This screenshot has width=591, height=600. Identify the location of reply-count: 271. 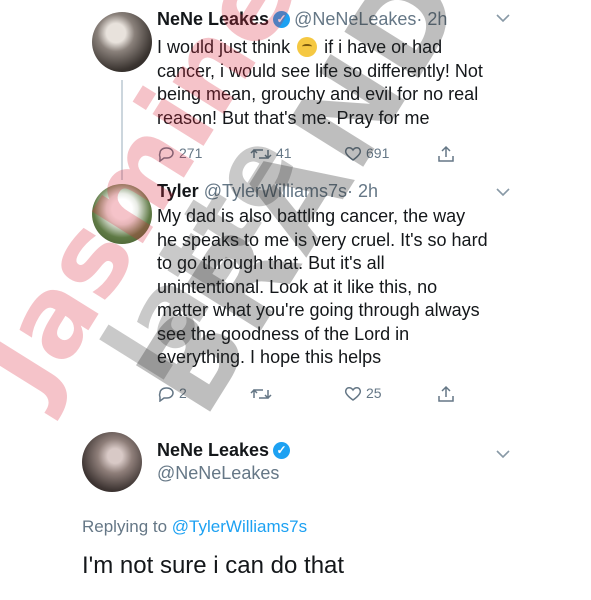
(191, 153).